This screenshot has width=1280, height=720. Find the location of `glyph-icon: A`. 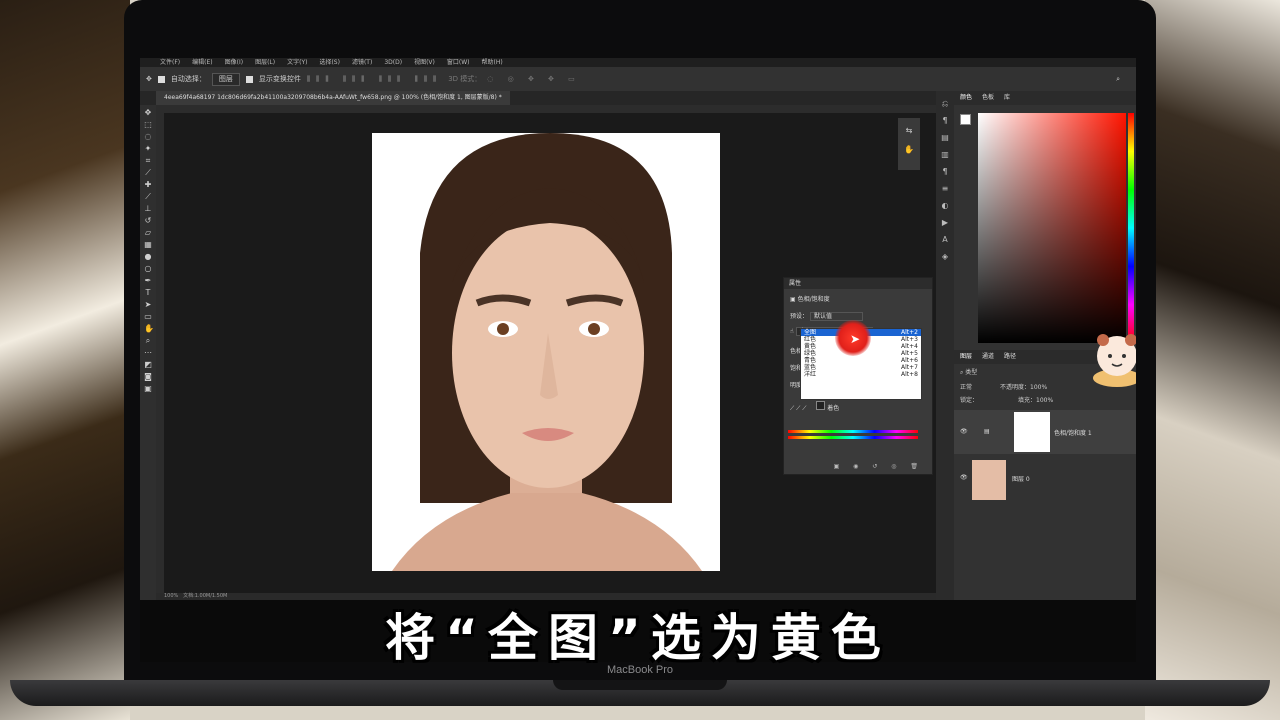

glyph-icon: A is located at coordinates (945, 240).